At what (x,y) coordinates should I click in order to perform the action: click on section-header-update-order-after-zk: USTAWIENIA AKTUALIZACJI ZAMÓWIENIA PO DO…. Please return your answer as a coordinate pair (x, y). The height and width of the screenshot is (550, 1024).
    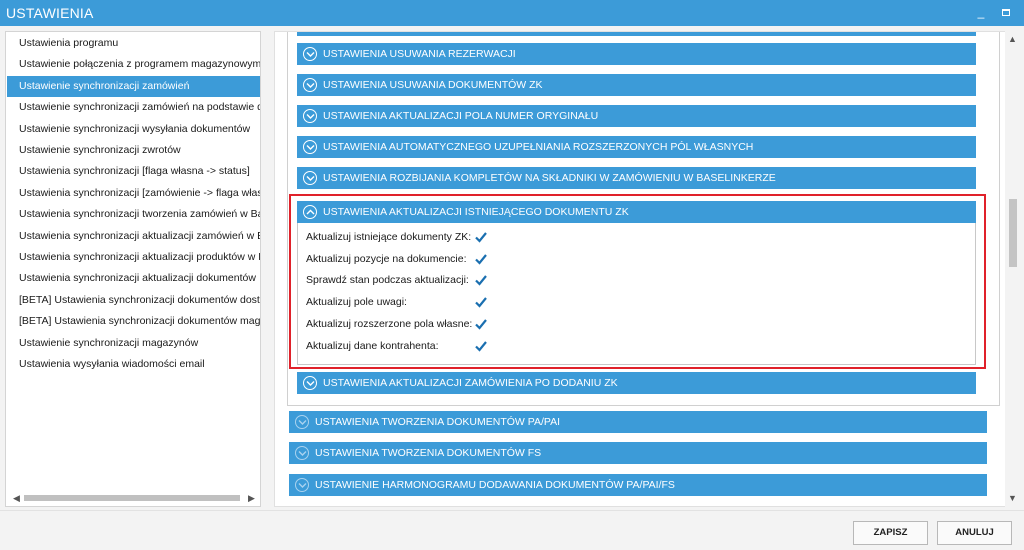
    Looking at the image, I should click on (636, 383).